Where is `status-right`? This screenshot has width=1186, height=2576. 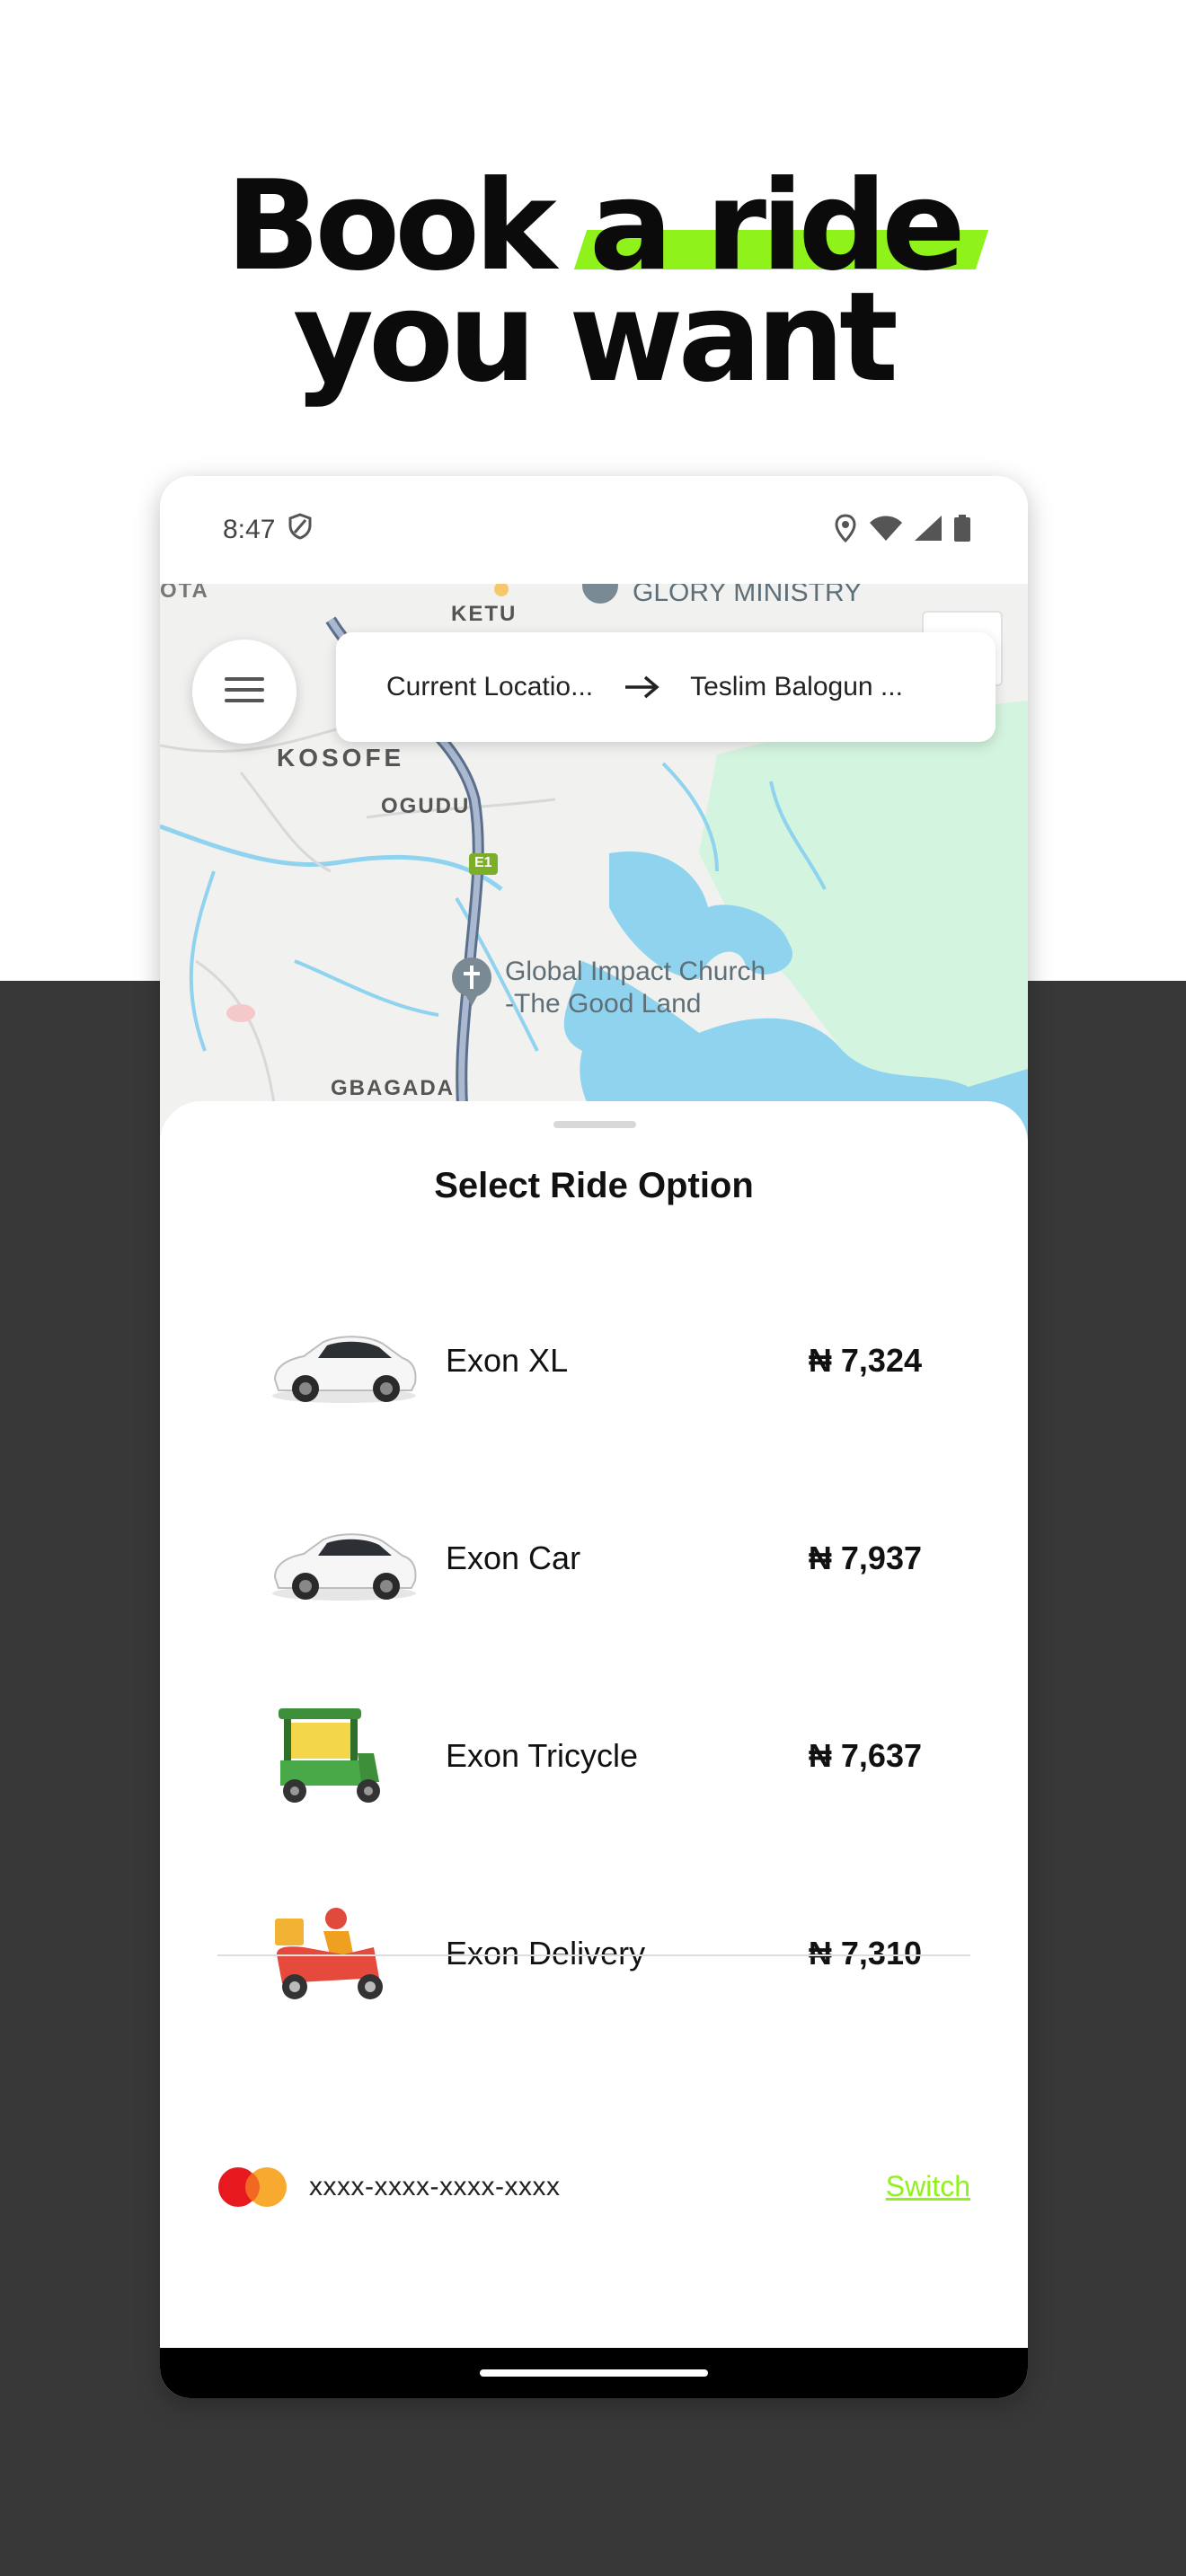 status-right is located at coordinates (902, 530).